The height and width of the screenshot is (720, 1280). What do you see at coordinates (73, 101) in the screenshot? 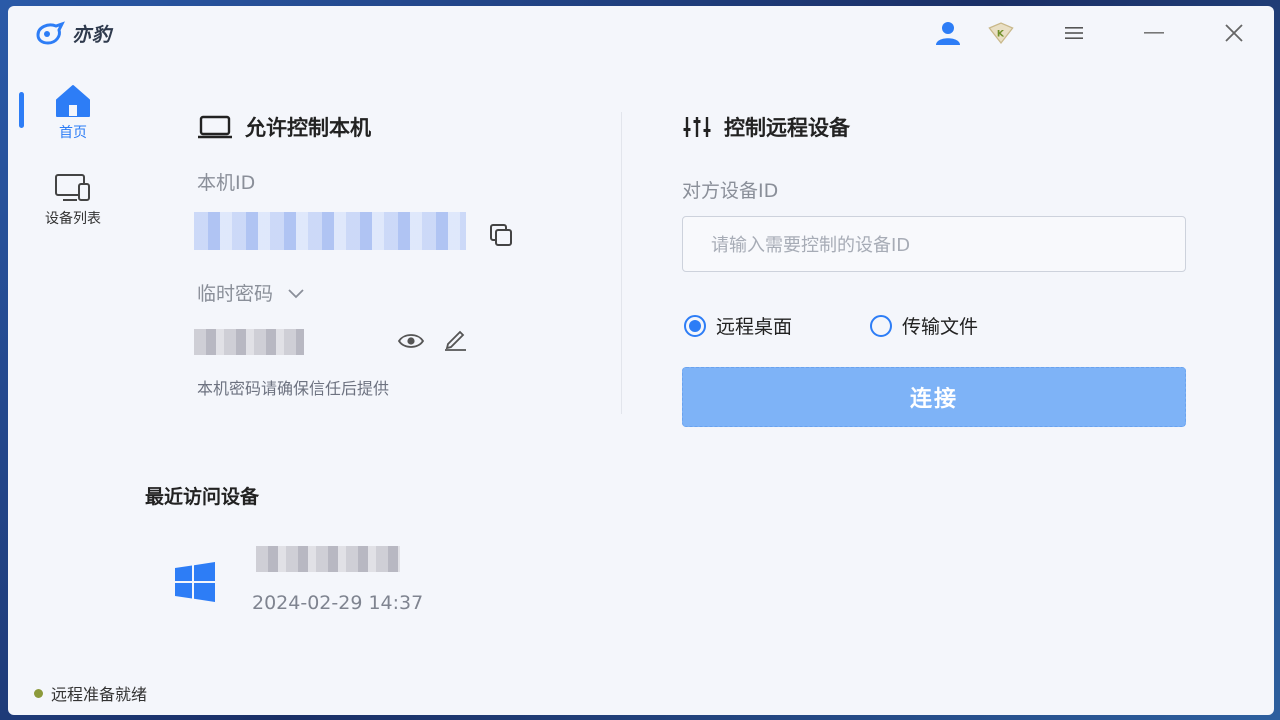
I see `home-icon` at bounding box center [73, 101].